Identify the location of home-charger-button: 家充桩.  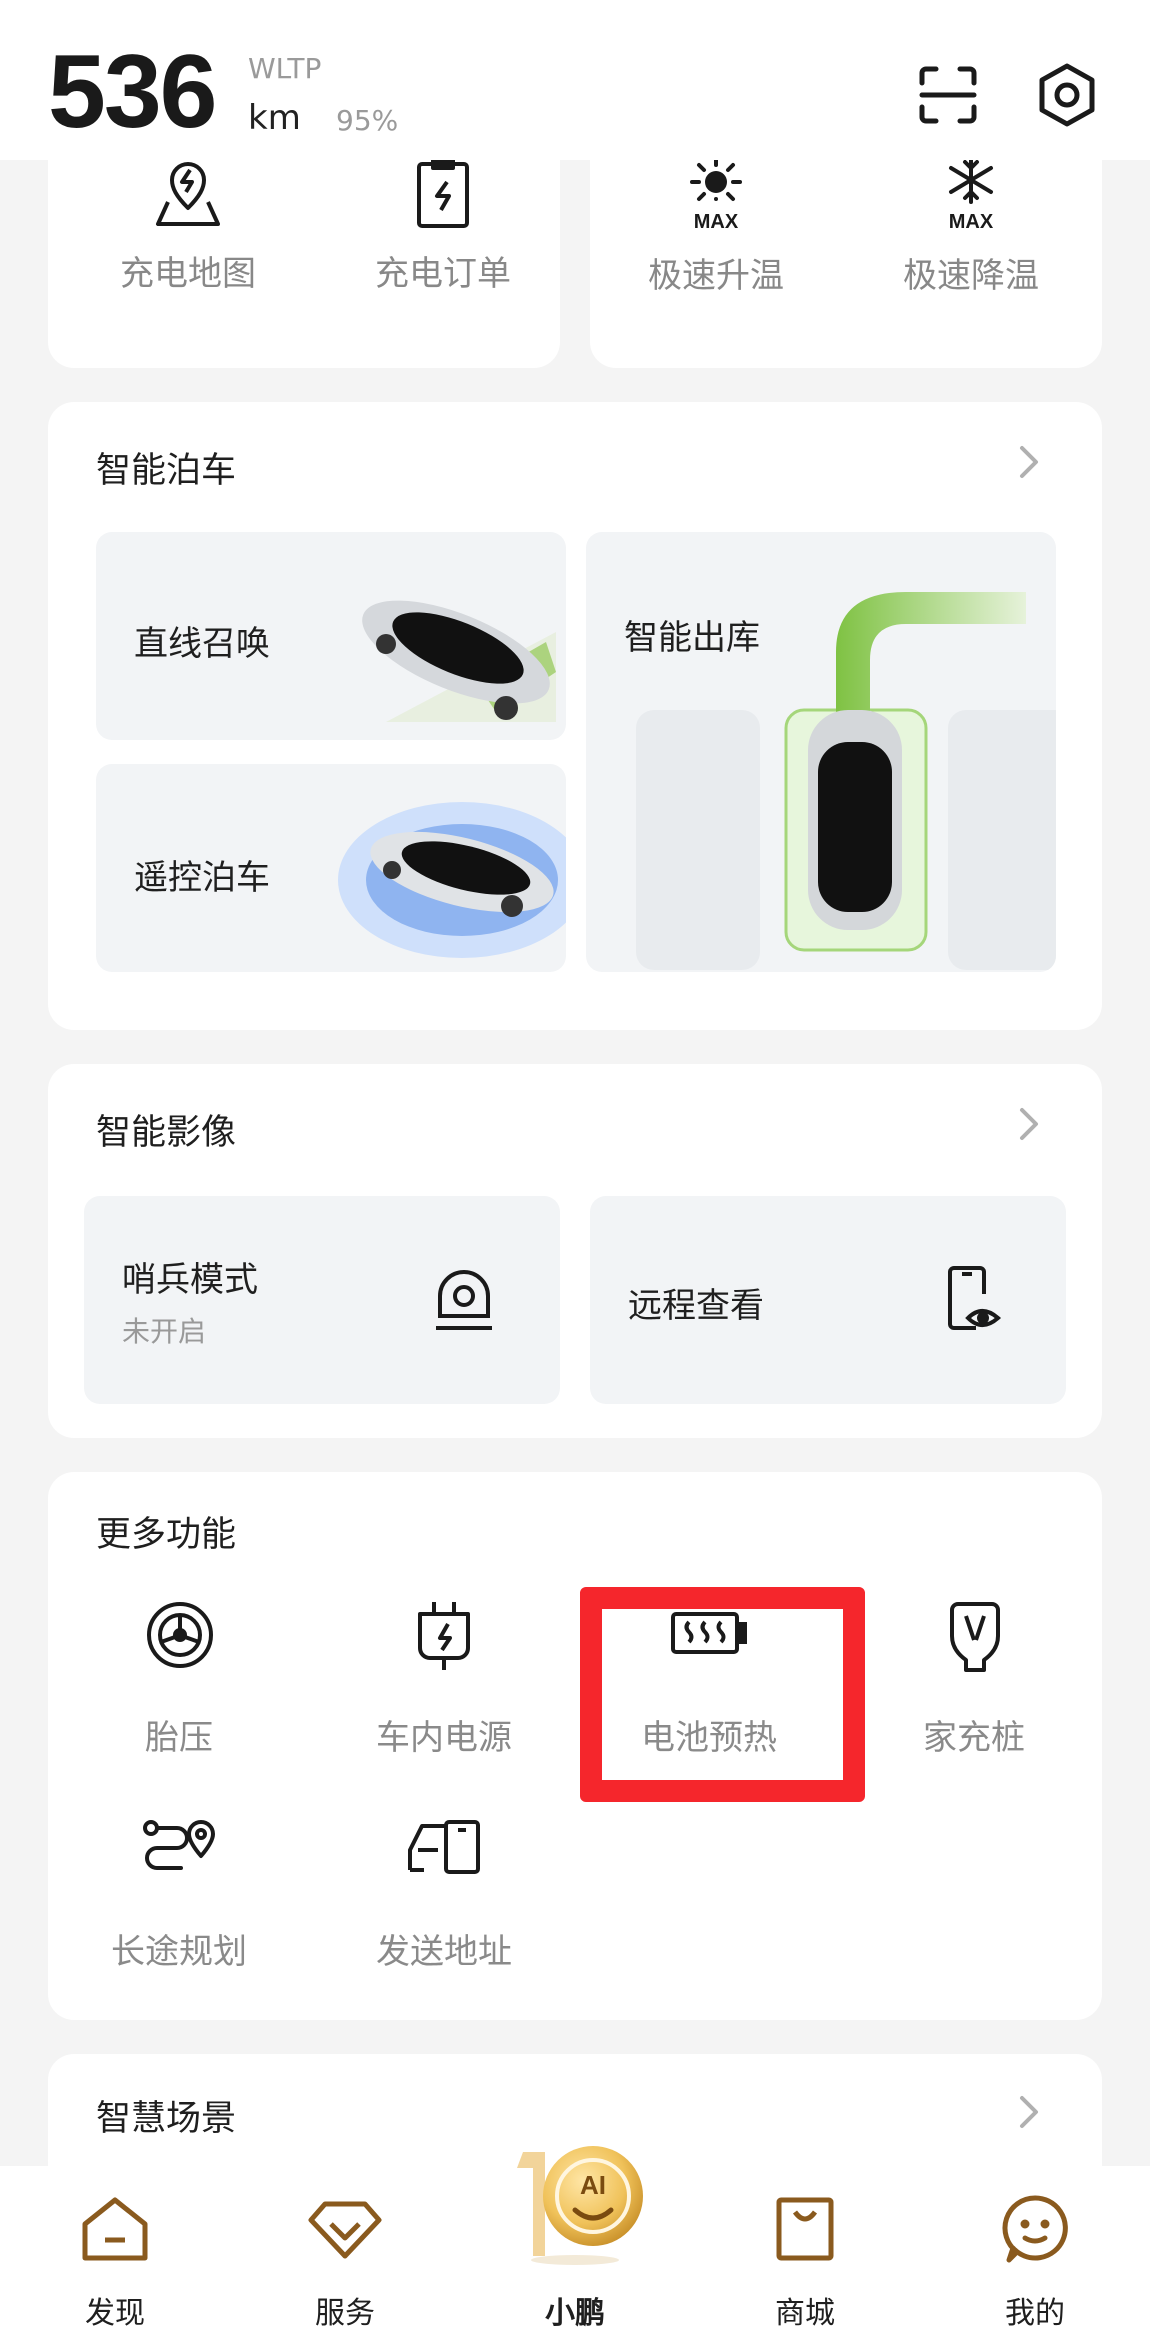
(974, 1690).